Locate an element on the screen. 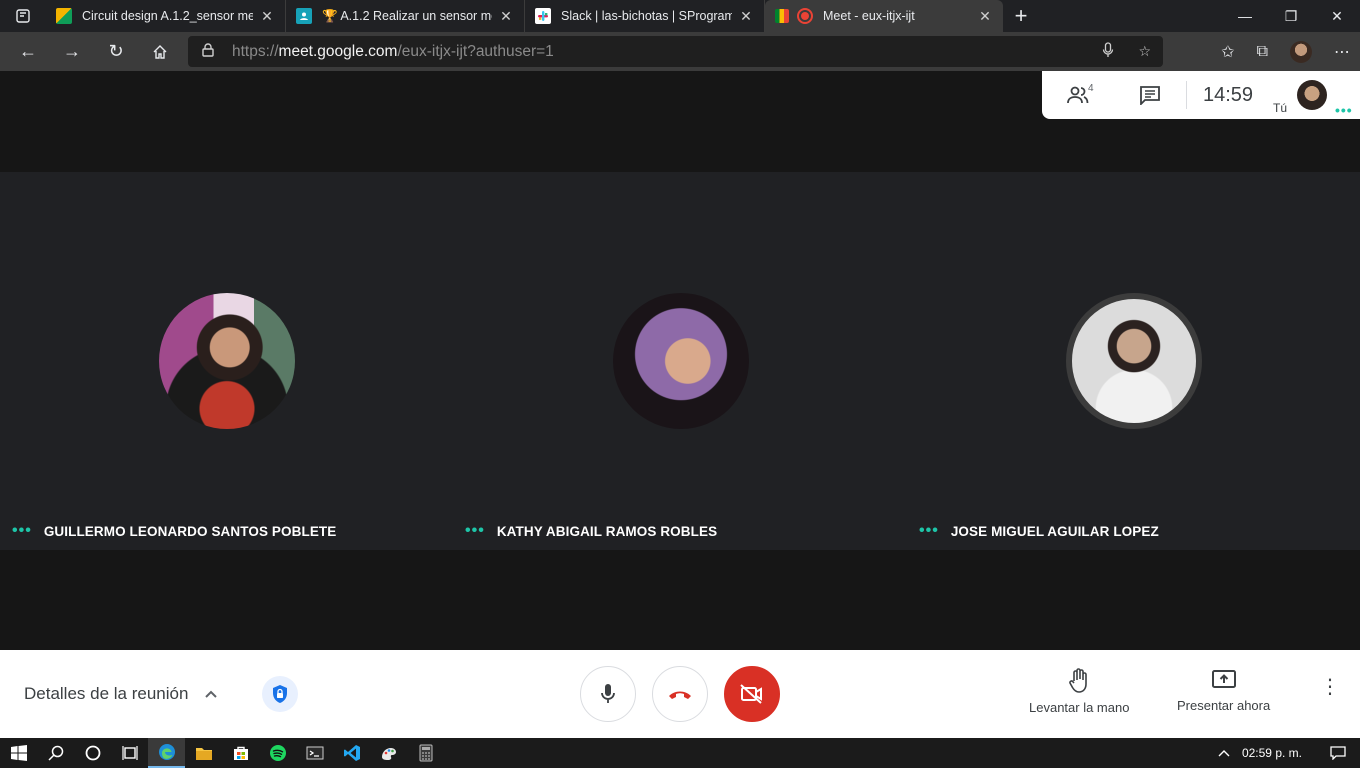 The height and width of the screenshot is (768, 1360). hang-up-icon is located at coordinates (680, 695).